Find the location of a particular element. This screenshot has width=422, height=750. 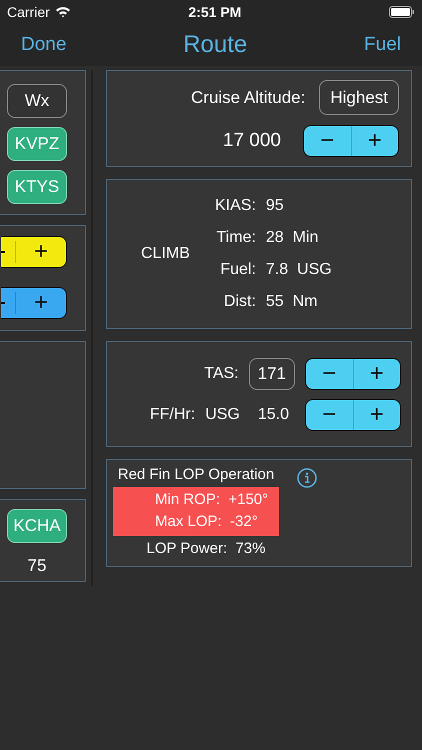

lop-power-text: LOP Power: 73% is located at coordinates (206, 548).